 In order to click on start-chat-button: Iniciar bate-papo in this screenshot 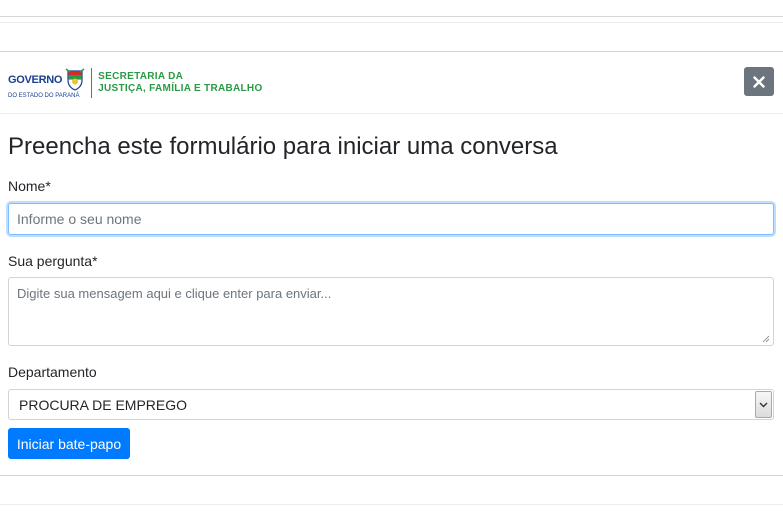, I will do `click(69, 443)`.